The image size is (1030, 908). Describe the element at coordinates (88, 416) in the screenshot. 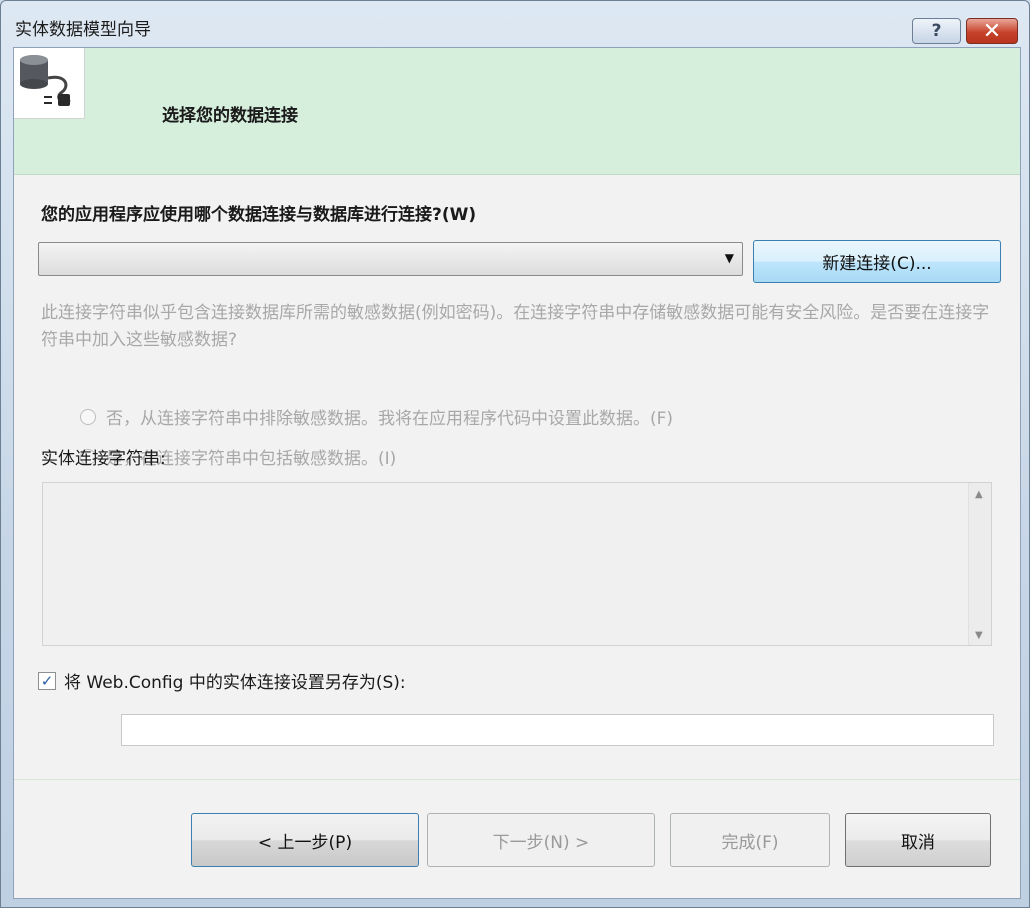

I see `exclude-radio` at that location.